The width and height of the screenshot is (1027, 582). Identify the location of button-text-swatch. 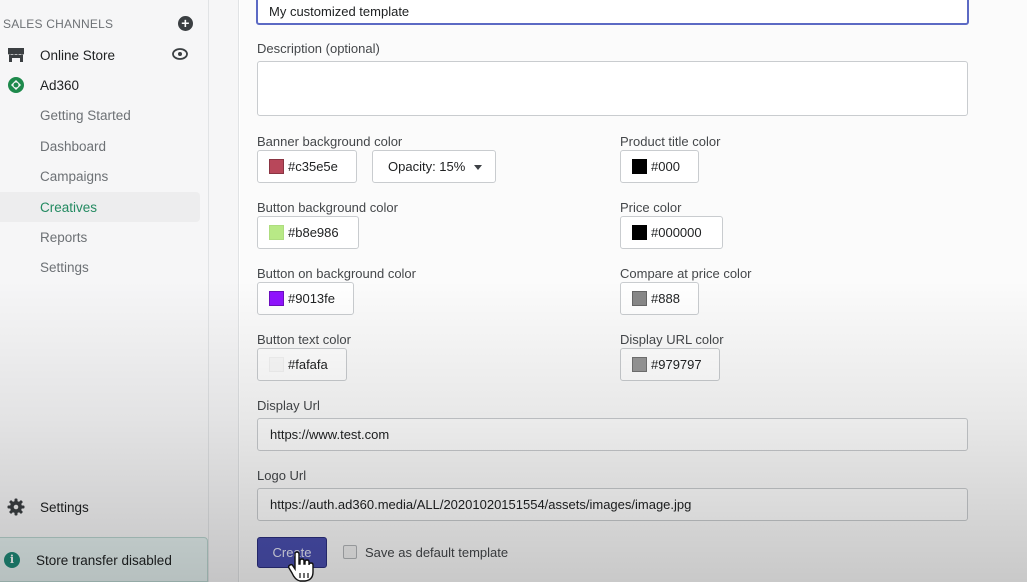
(276, 364).